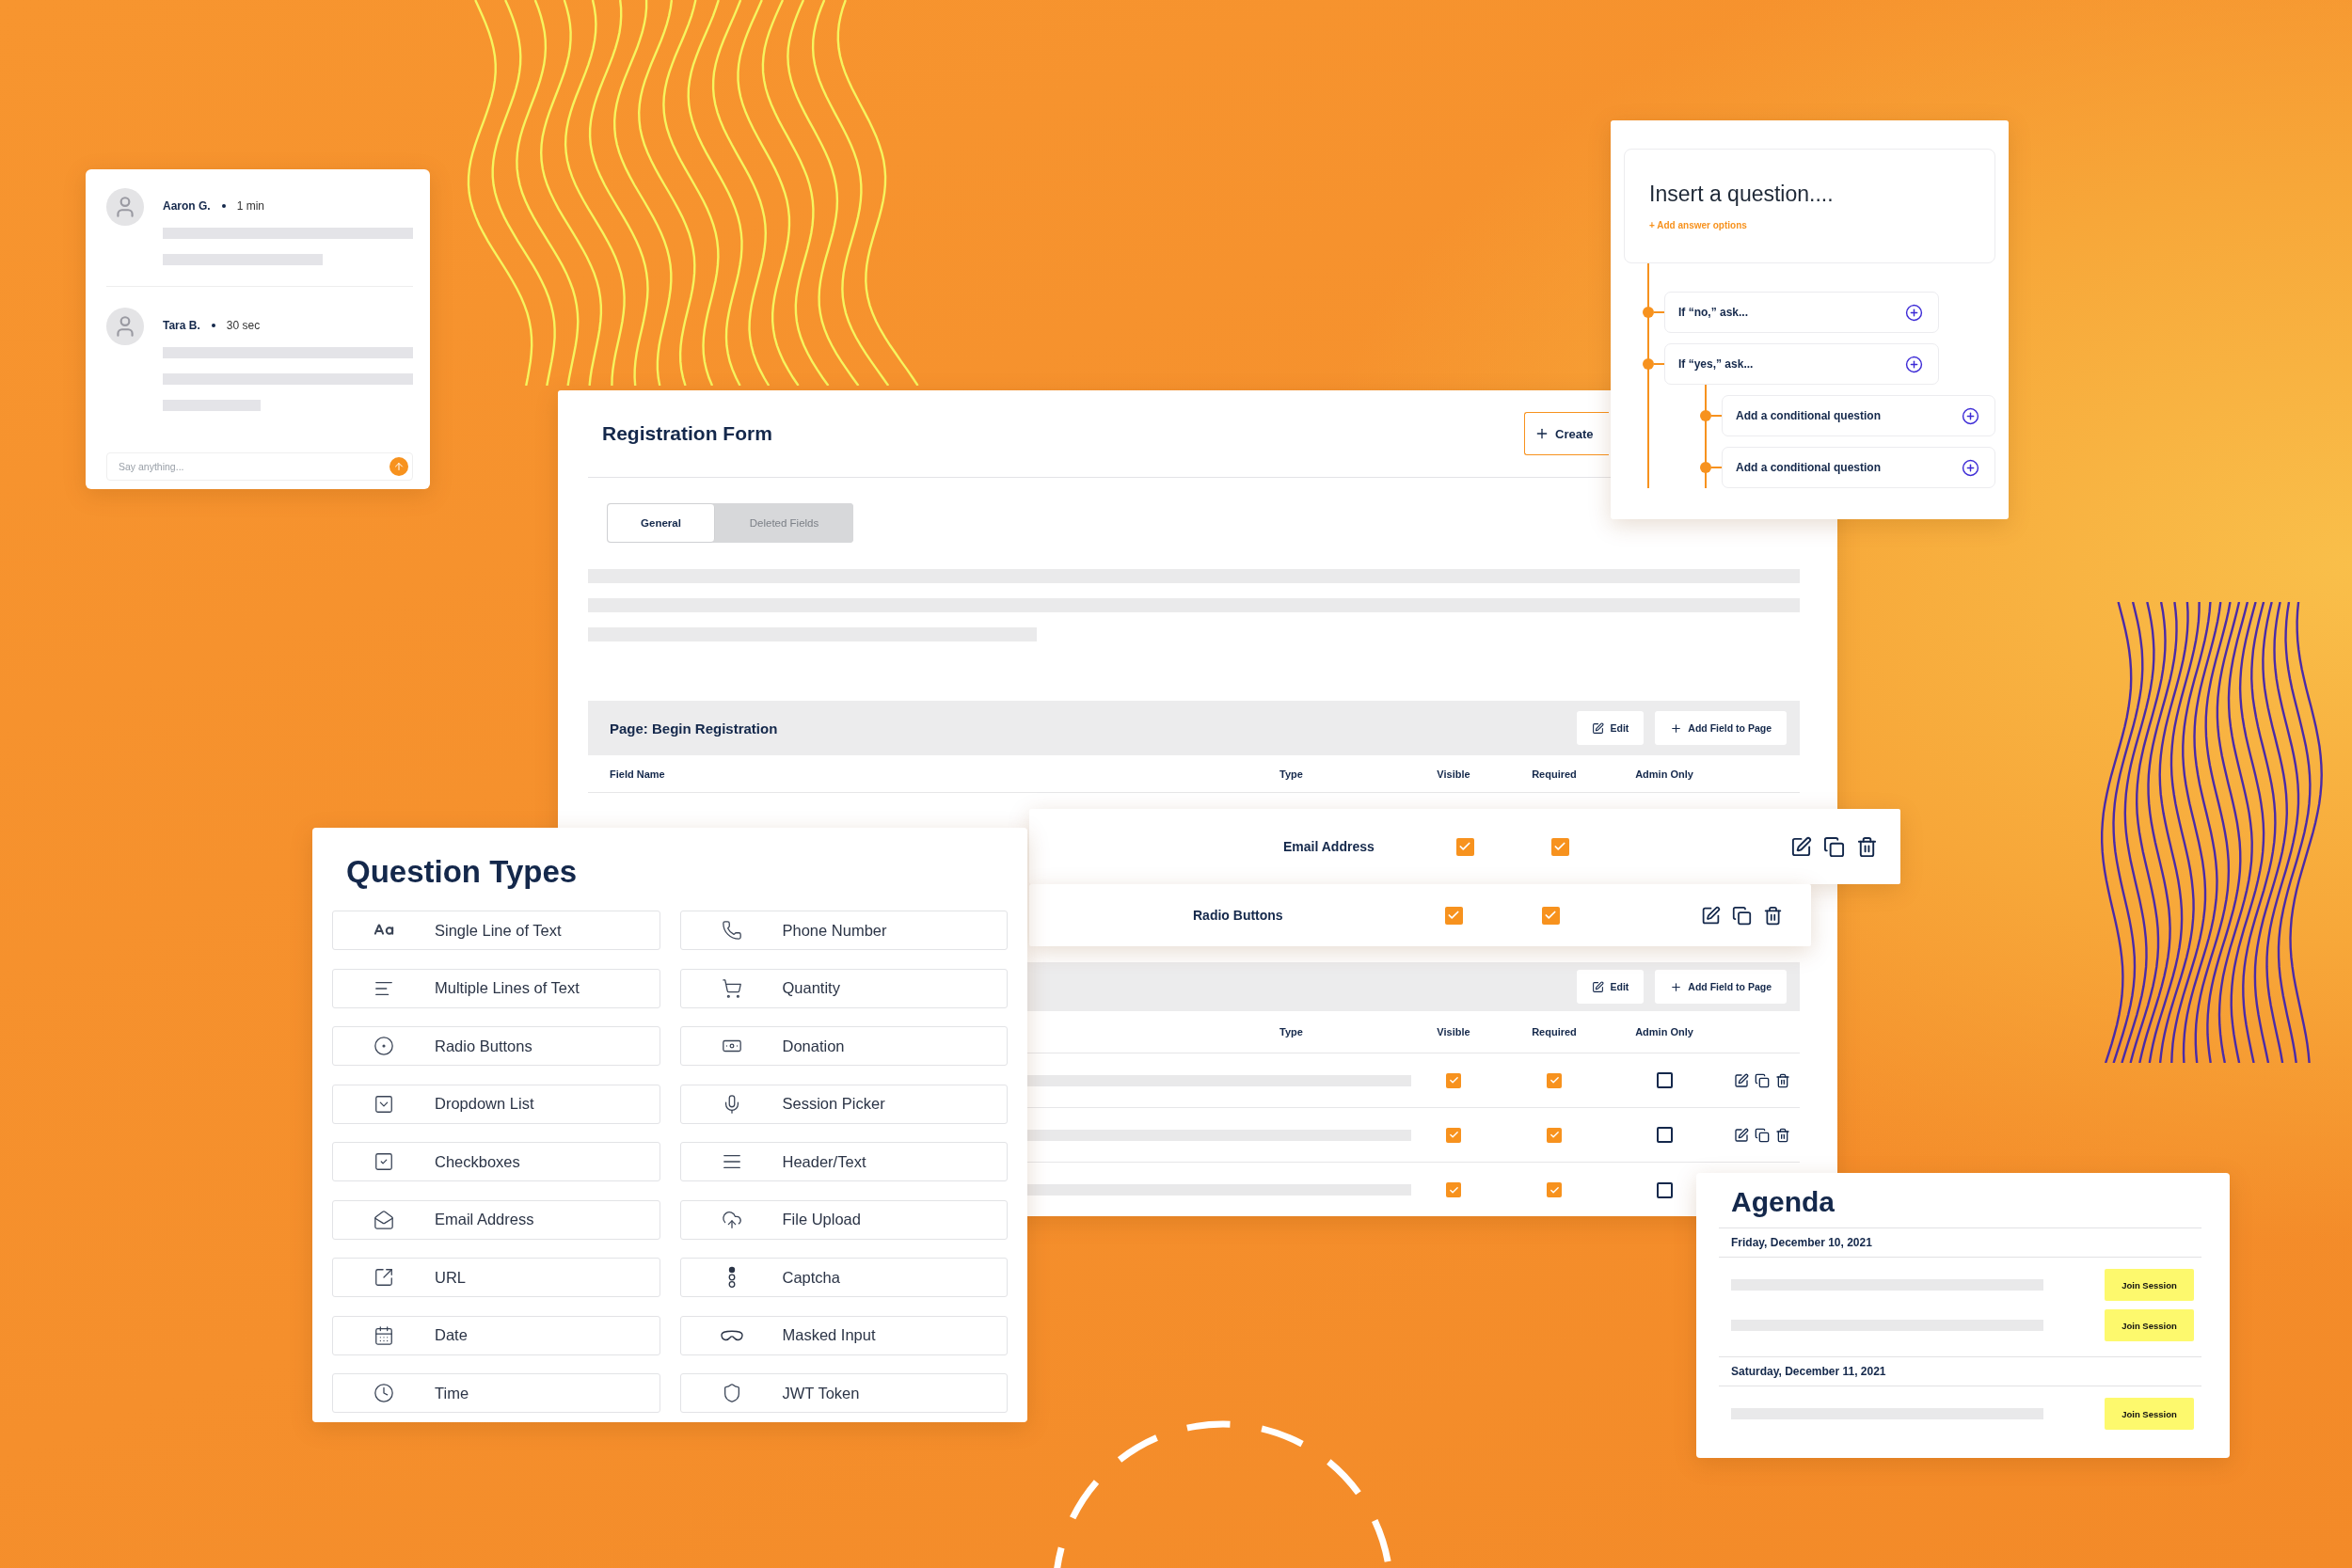 The height and width of the screenshot is (1568, 2352). Describe the element at coordinates (243, 326) in the screenshot. I see `message-time: 30 sec` at that location.